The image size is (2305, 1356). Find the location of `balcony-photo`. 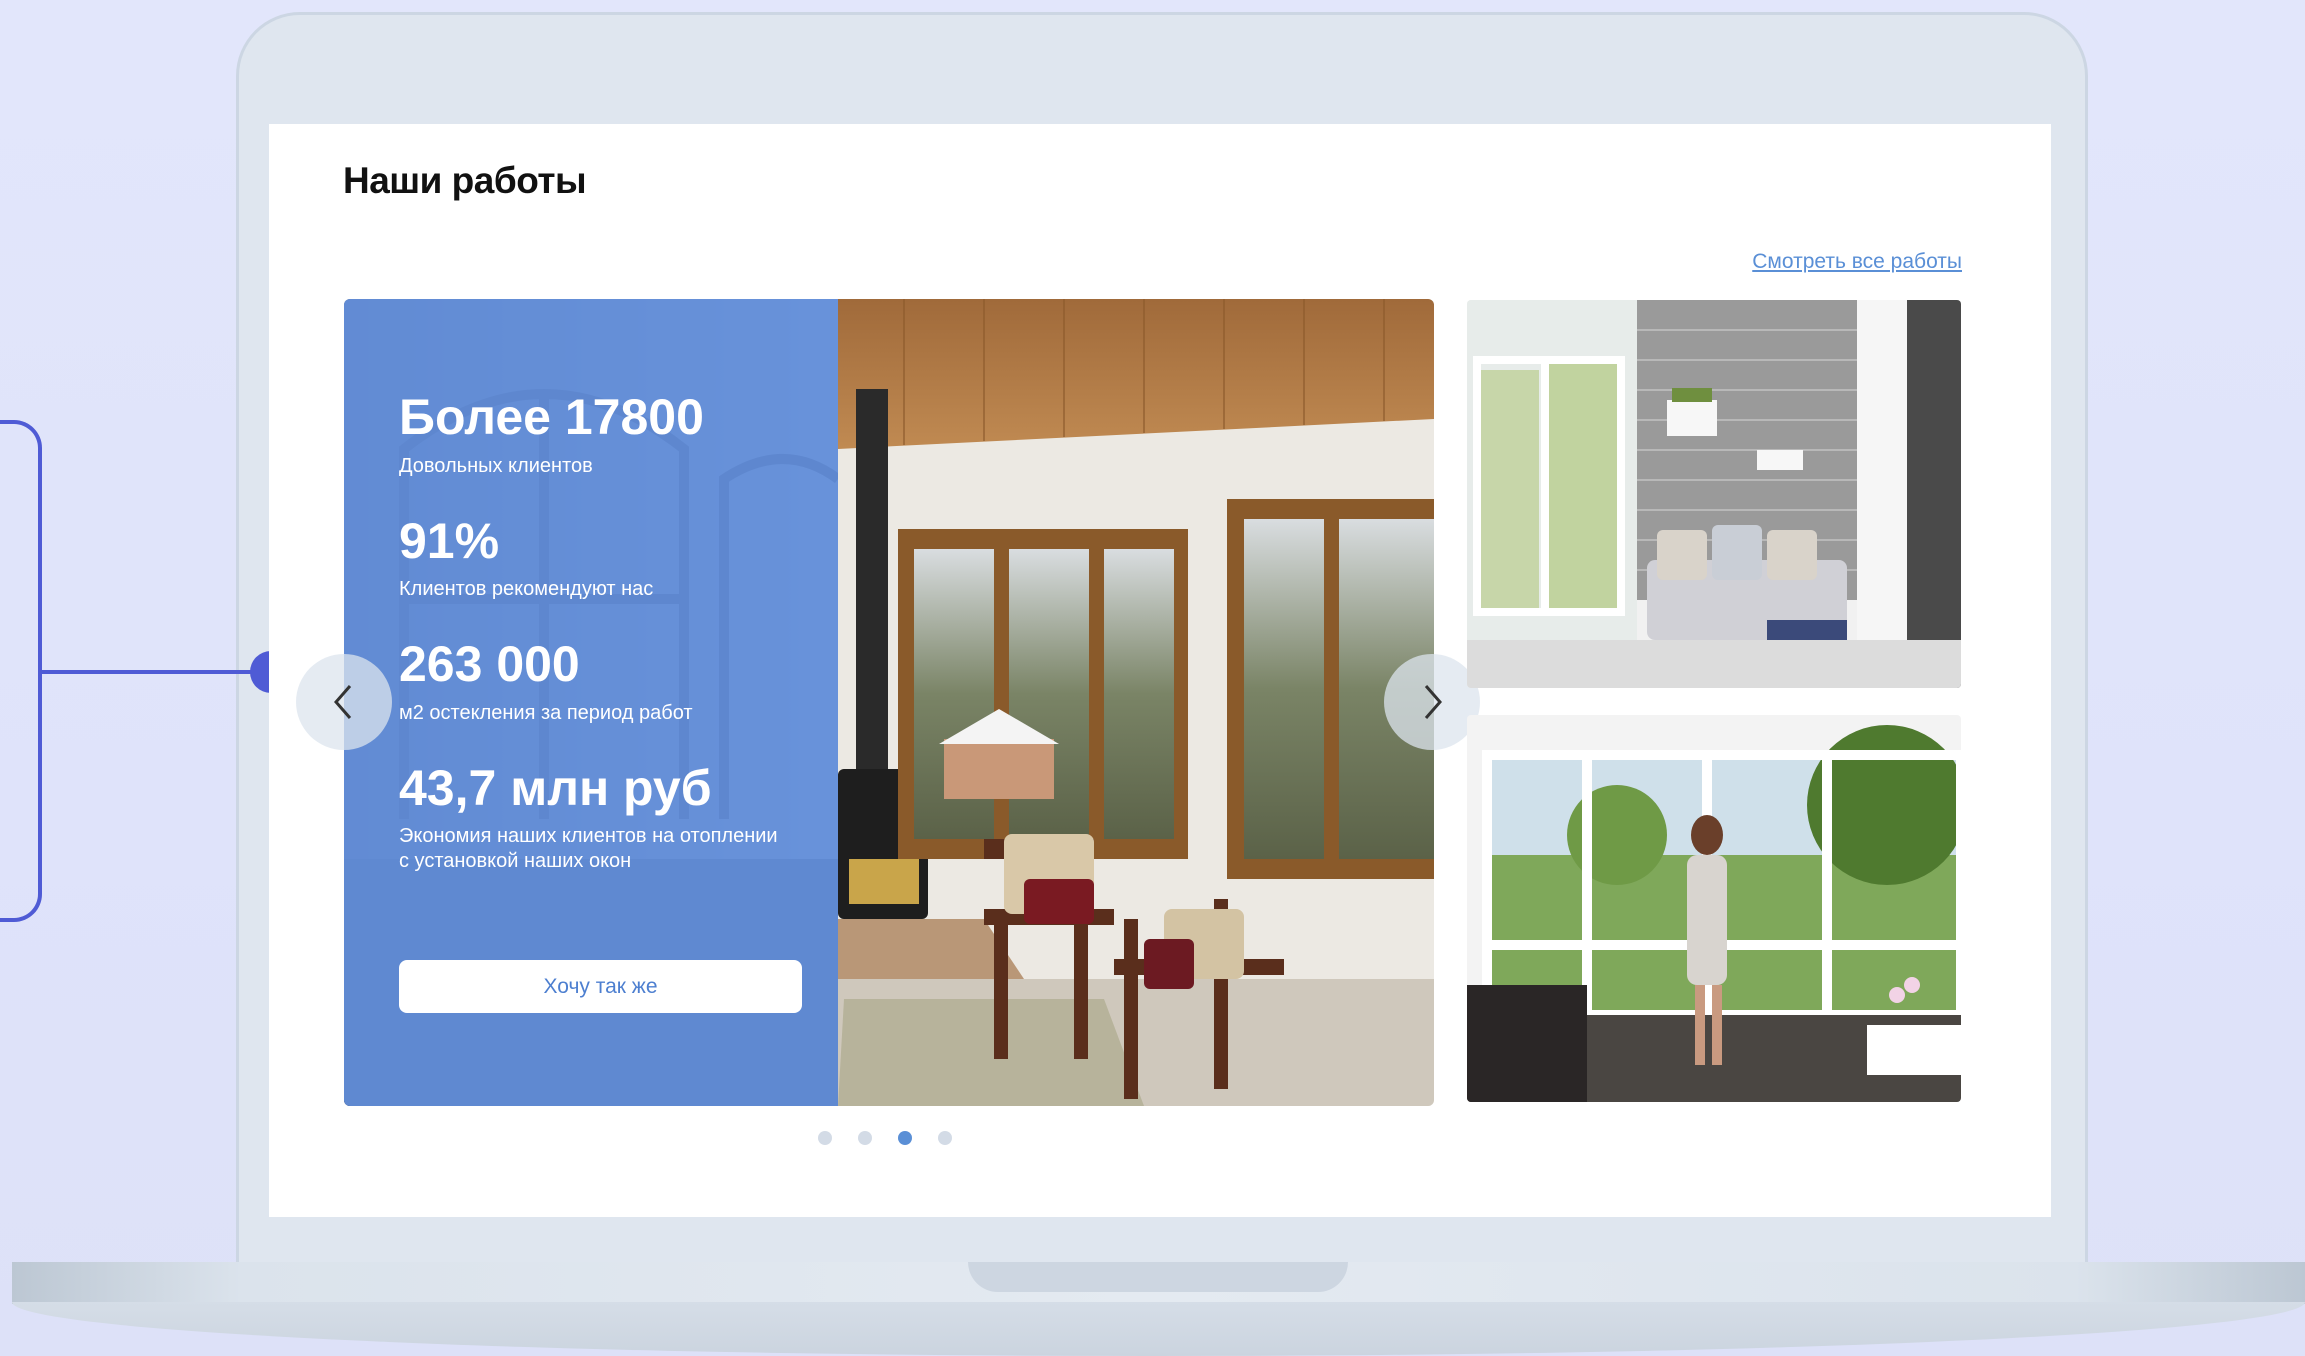

balcony-photo is located at coordinates (1714, 494).